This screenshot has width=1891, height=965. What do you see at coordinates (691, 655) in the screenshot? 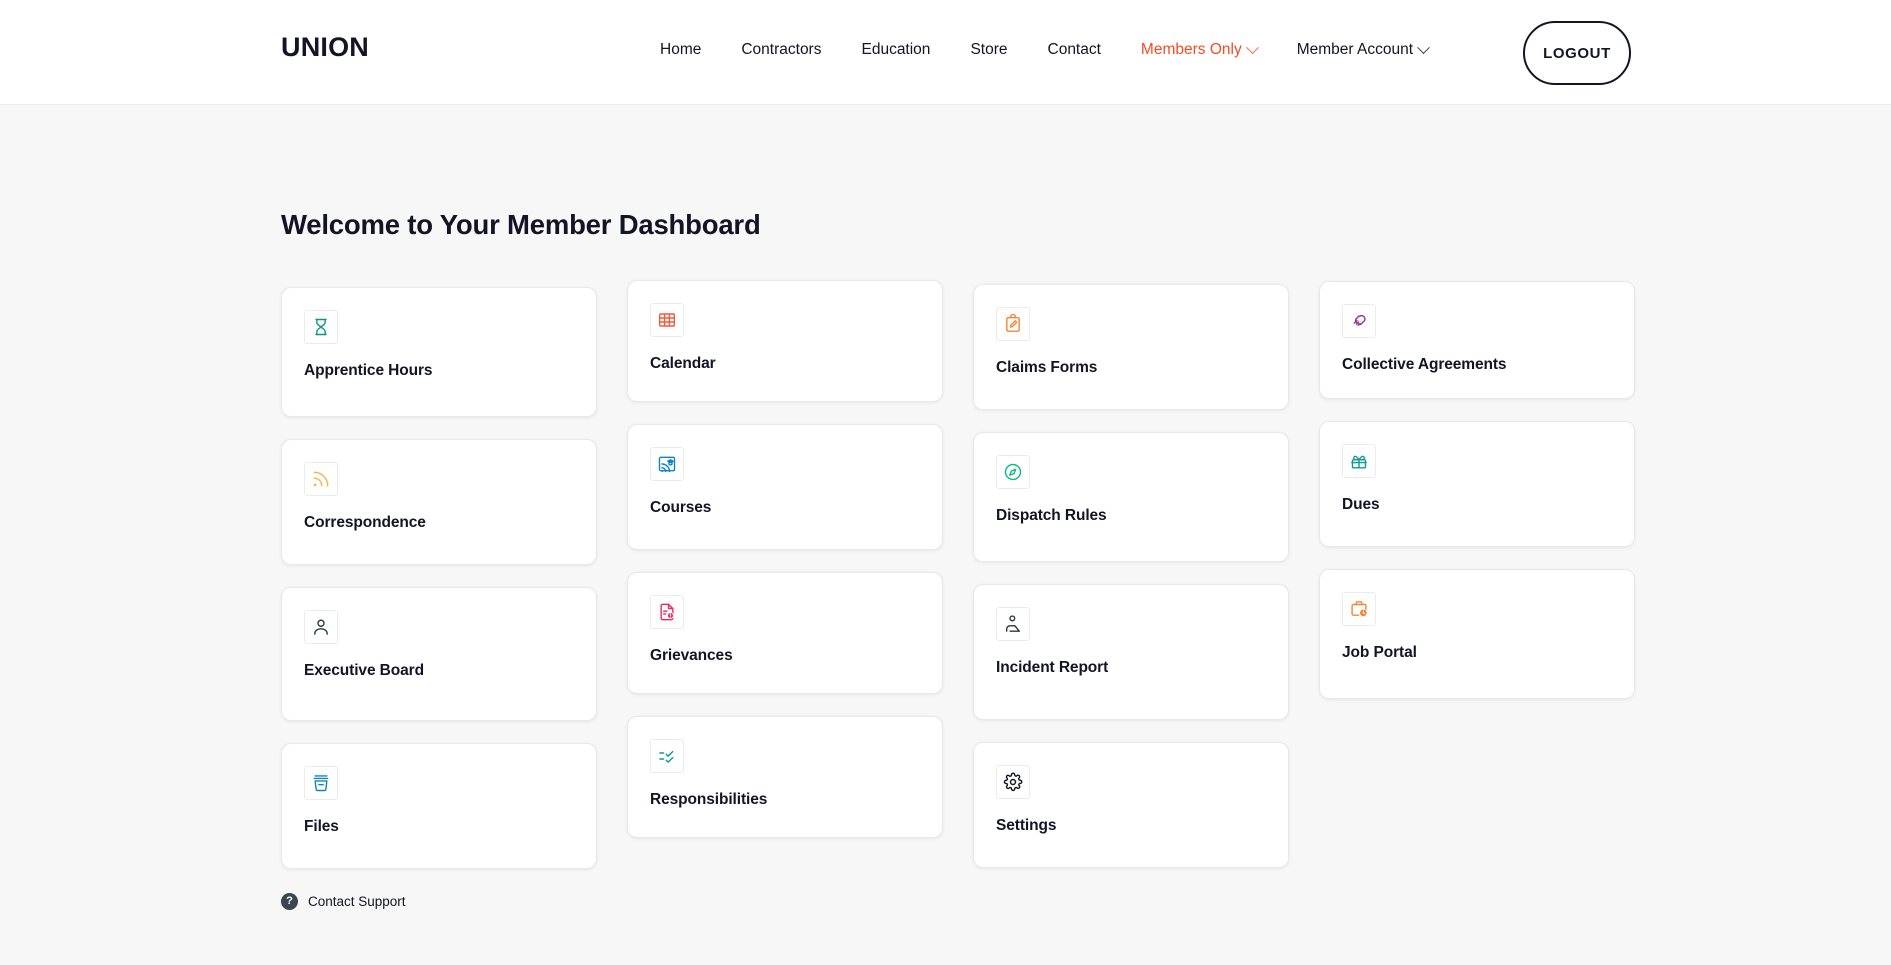
I see `dashboard-card-label: Grievances` at bounding box center [691, 655].